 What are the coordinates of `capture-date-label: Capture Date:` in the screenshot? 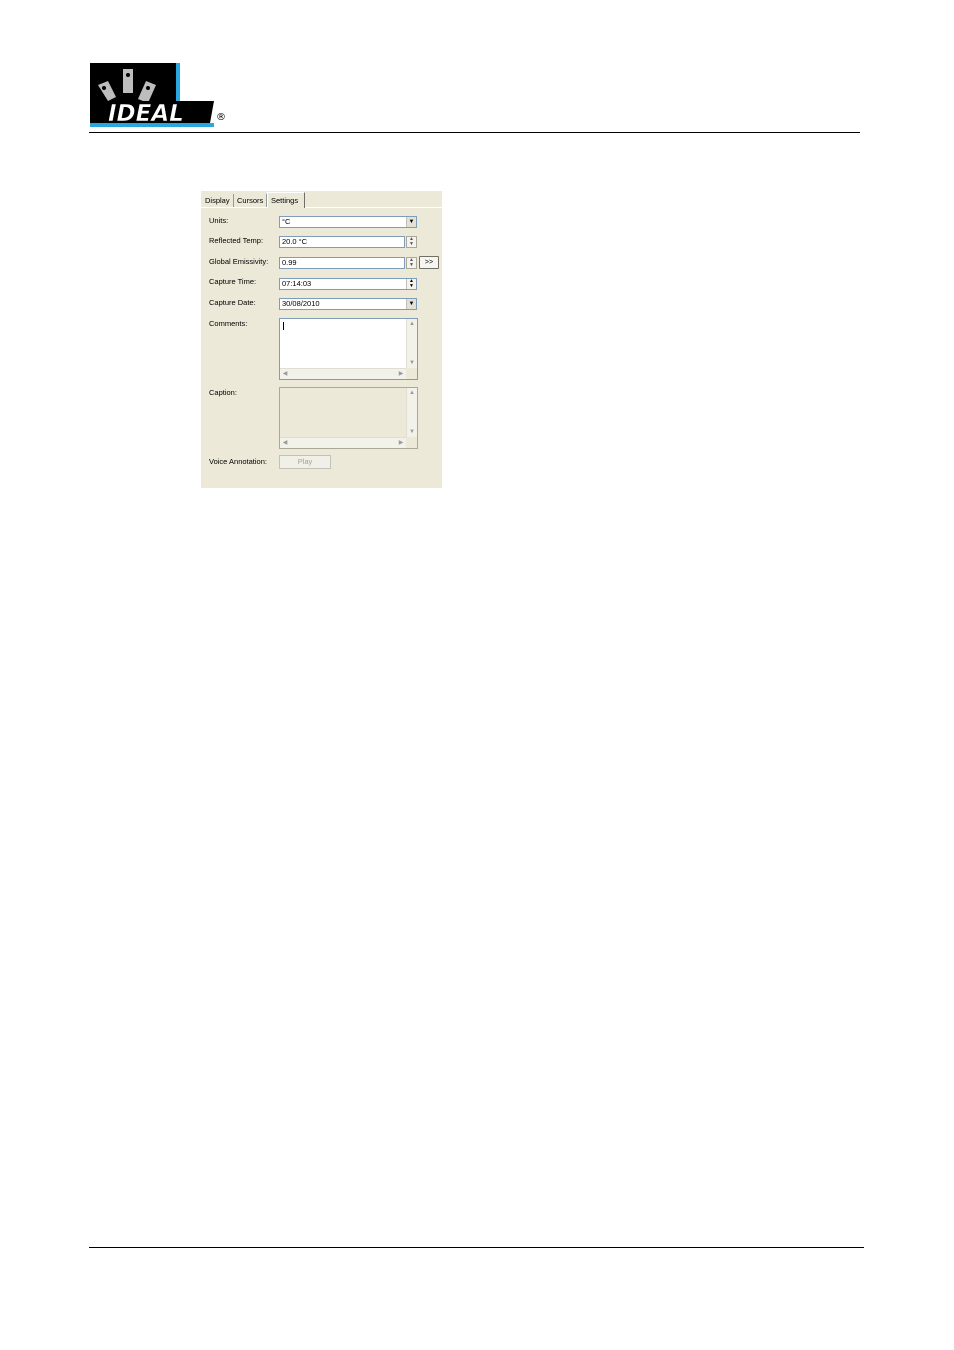 It's located at (232, 302).